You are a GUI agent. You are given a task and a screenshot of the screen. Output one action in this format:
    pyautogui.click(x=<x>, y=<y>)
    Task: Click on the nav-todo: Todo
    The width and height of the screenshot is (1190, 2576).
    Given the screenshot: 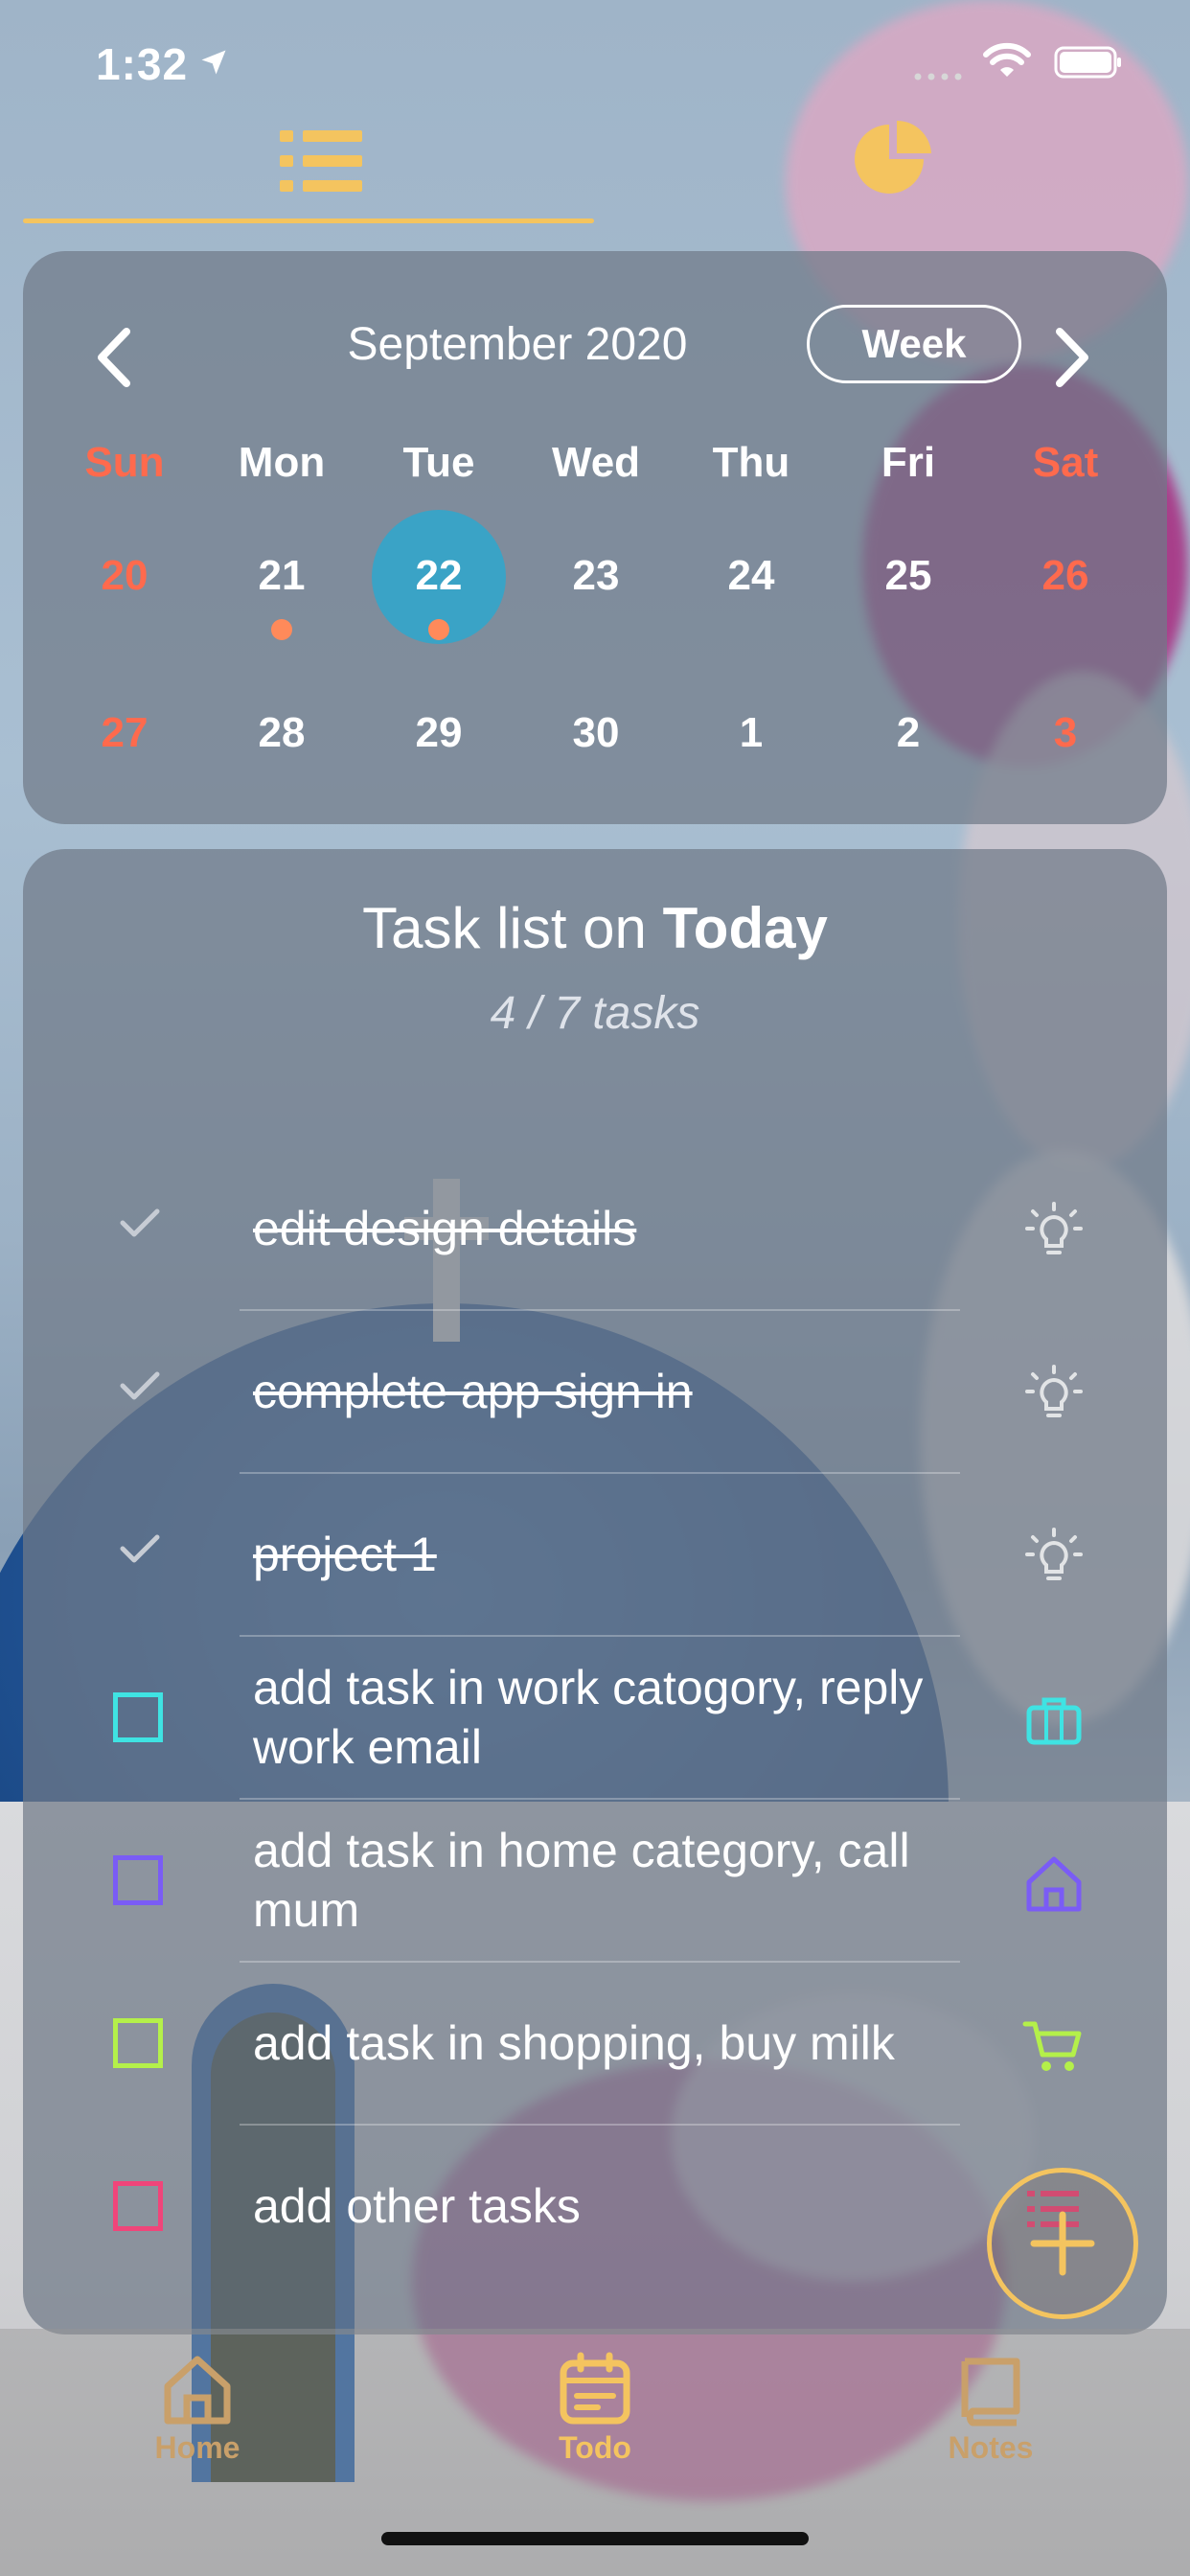 What is the action you would take?
    pyautogui.click(x=595, y=2409)
    